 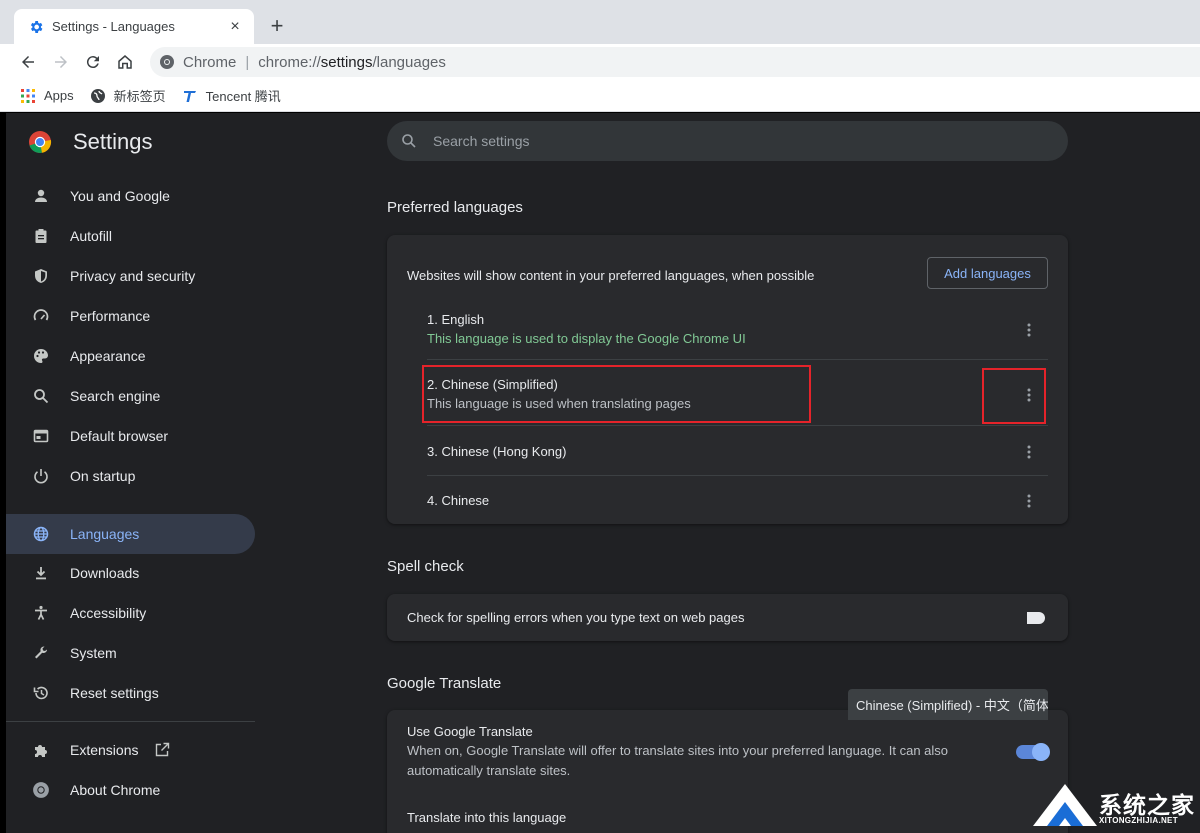 I want to click on sidebar-item-autofill: Autofill, so click(x=130, y=236).